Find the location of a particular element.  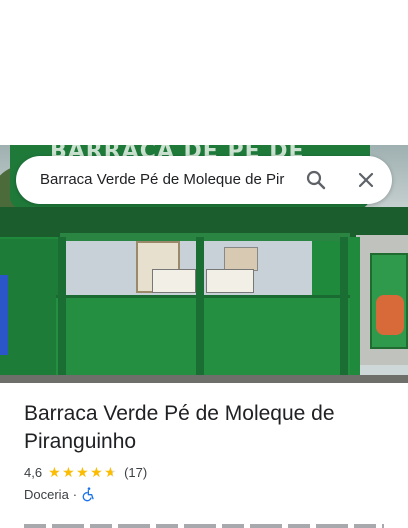

rating-value: 4,6 is located at coordinates (33, 472).